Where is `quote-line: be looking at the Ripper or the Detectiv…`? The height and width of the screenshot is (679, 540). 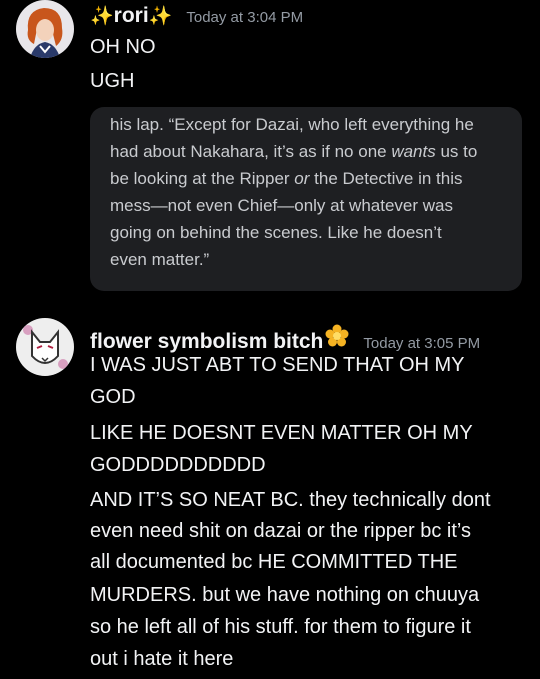 quote-line: be looking at the Ripper or the Detectiv… is located at coordinates (286, 178).